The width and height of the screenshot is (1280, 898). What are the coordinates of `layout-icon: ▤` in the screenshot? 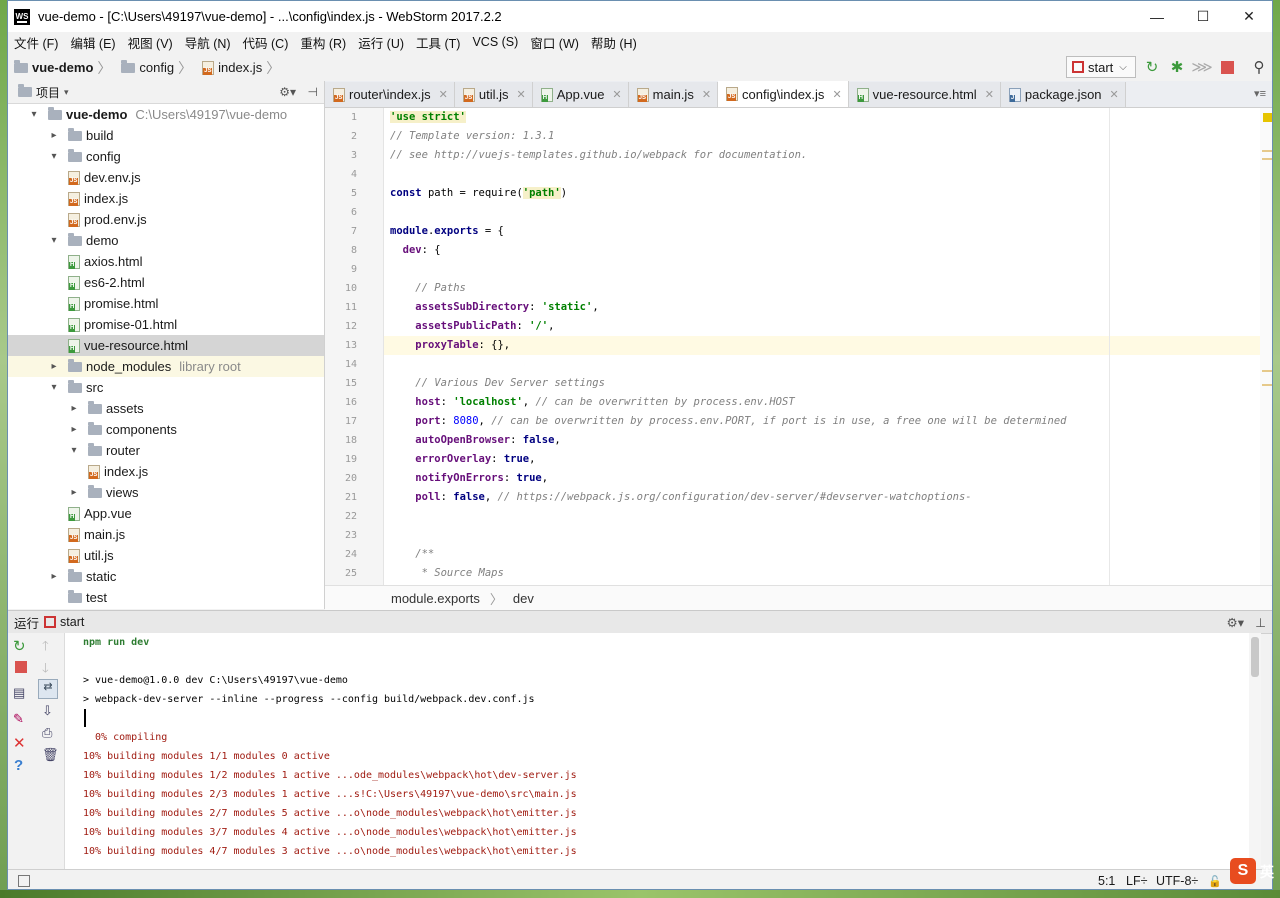 It's located at (19, 693).